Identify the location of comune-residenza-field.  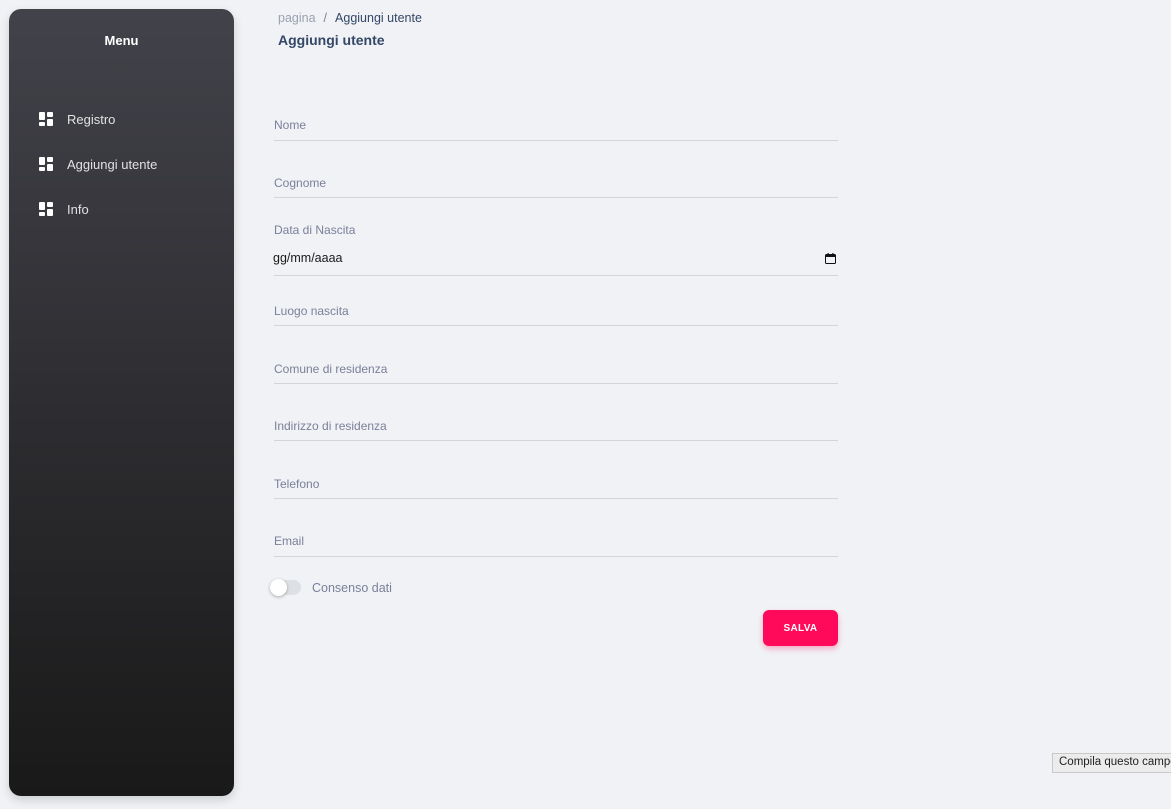
(556, 372).